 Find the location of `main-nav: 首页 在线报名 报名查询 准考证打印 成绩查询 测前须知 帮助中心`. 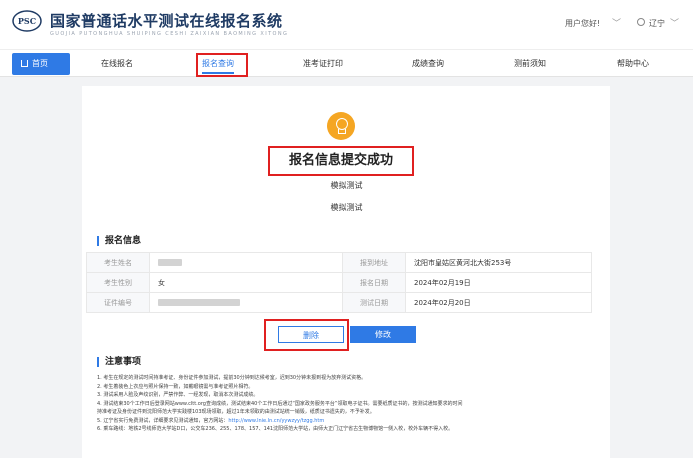

main-nav: 首页 在线报名 报名查询 准考证打印 成绩查询 测前须知 帮助中心 is located at coordinates (346, 63).